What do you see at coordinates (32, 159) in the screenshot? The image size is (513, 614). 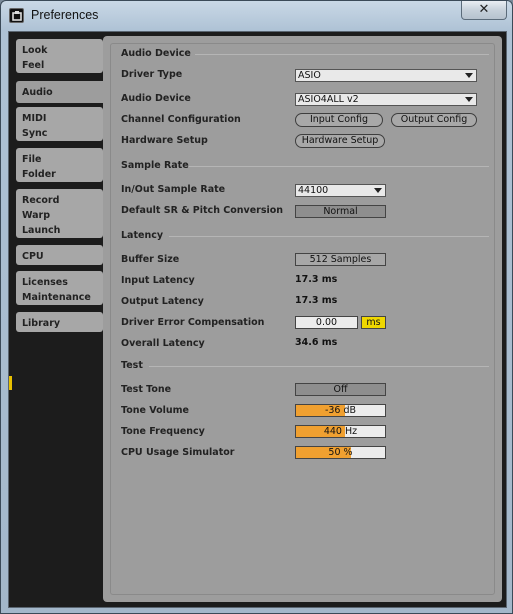 I see `tab-label: File` at bounding box center [32, 159].